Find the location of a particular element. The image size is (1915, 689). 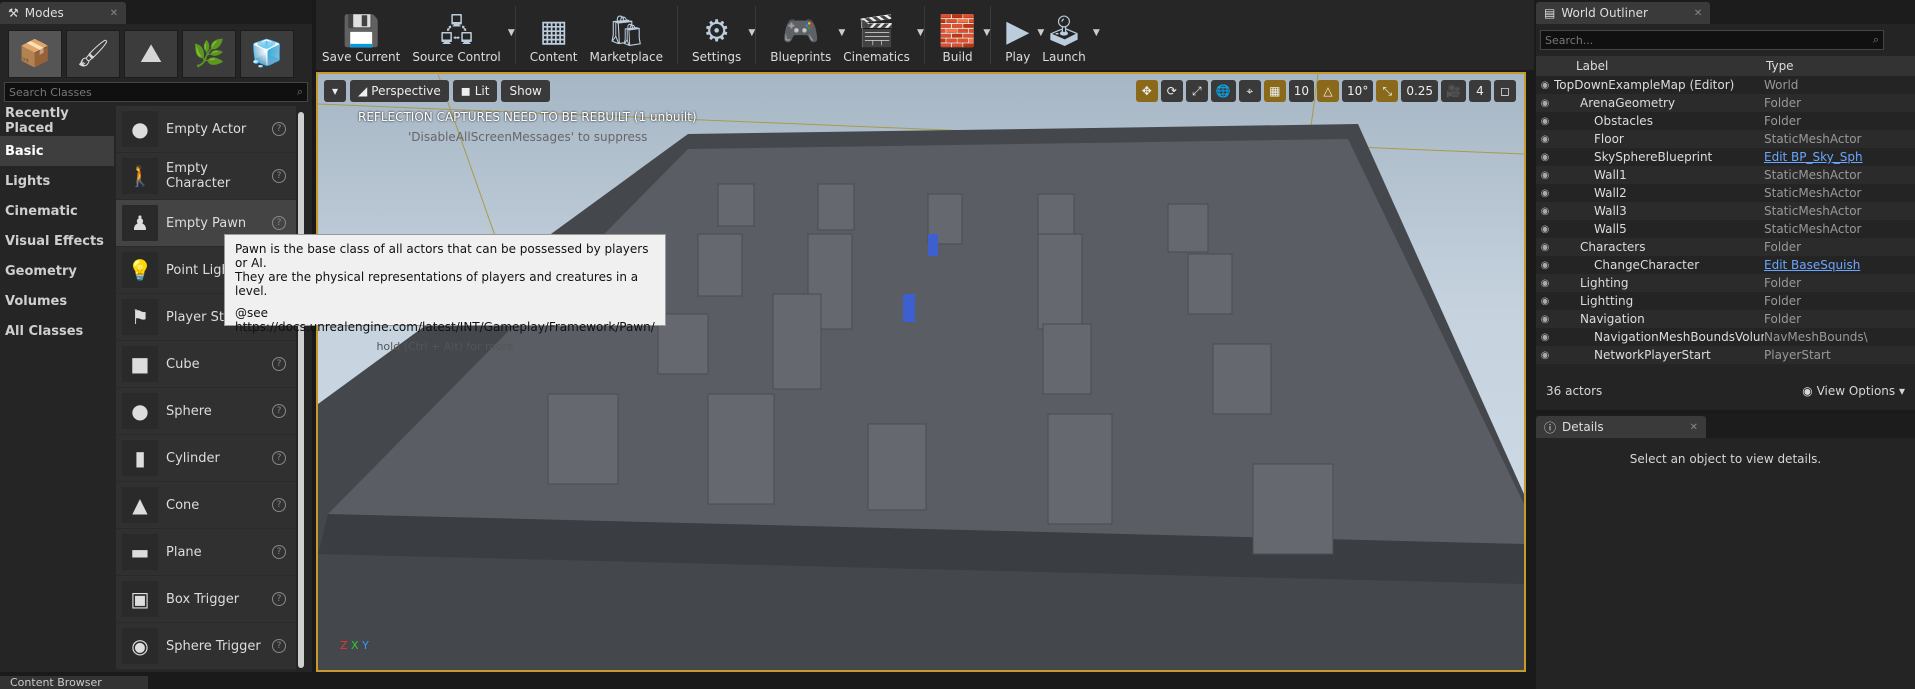

content-browser-tab: Content Browser is located at coordinates (74, 682).